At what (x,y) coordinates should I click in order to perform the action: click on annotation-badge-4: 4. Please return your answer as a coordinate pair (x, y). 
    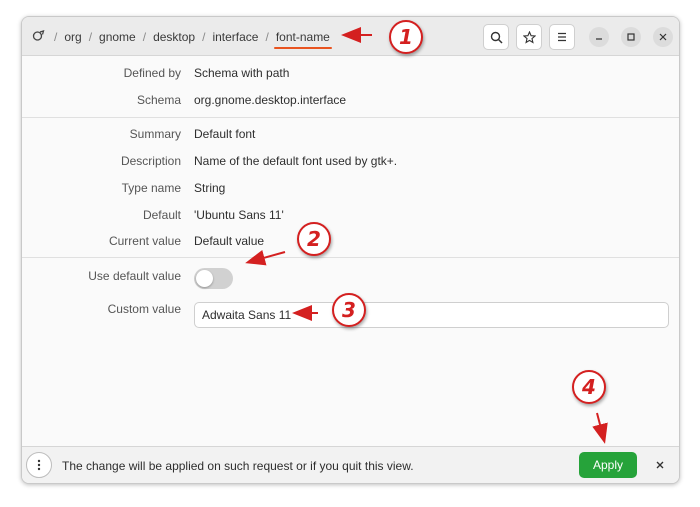
    Looking at the image, I should click on (589, 387).